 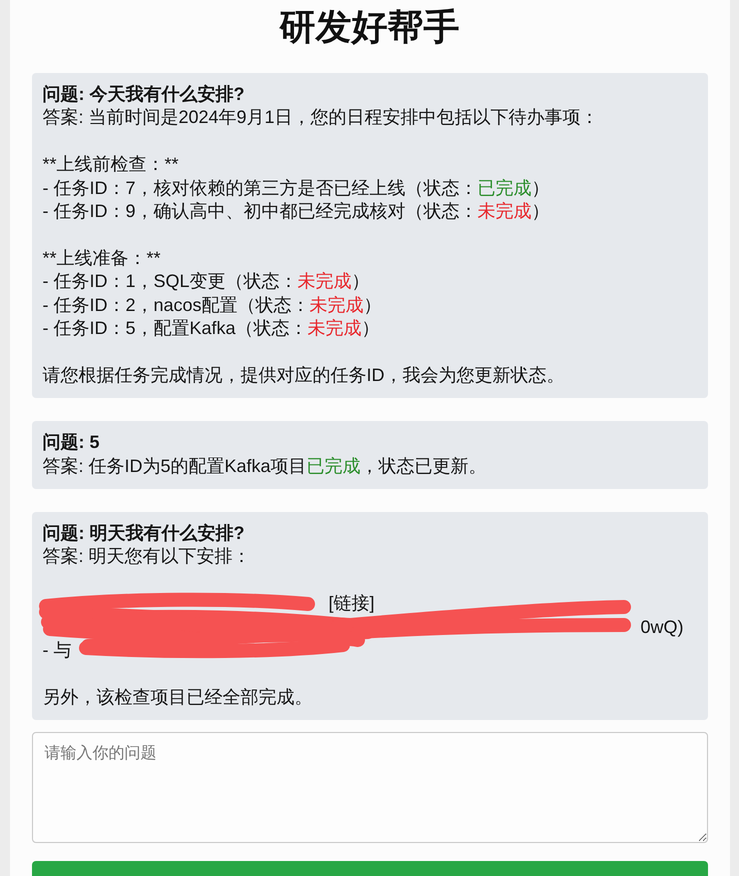 I want to click on app-title: 研发好帮手, so click(x=369, y=26).